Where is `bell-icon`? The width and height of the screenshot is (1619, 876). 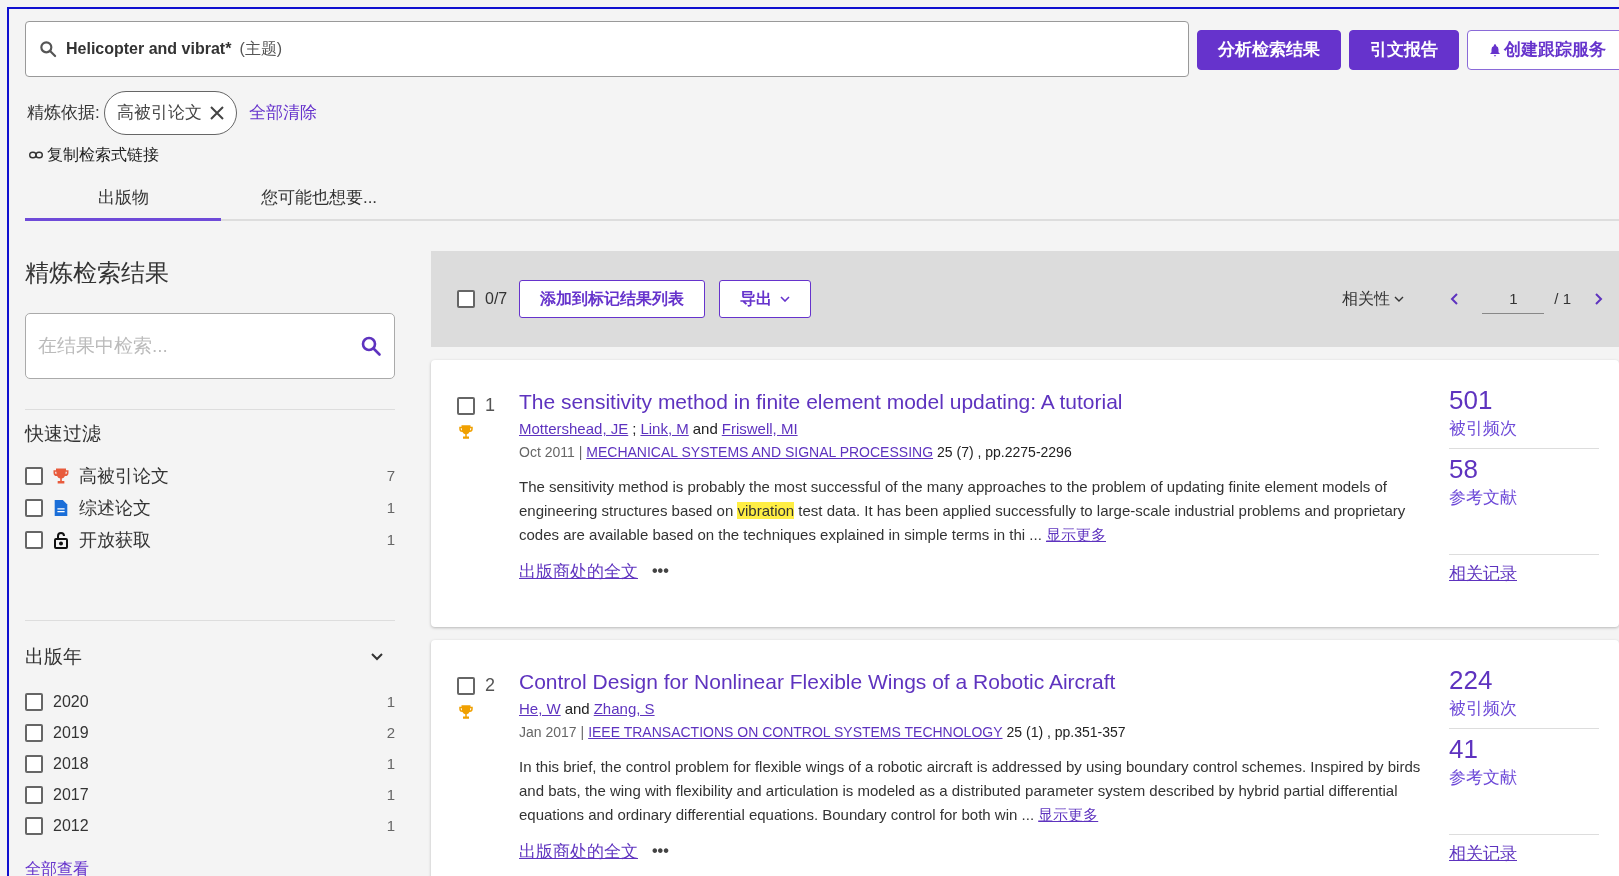
bell-icon is located at coordinates (1495, 50).